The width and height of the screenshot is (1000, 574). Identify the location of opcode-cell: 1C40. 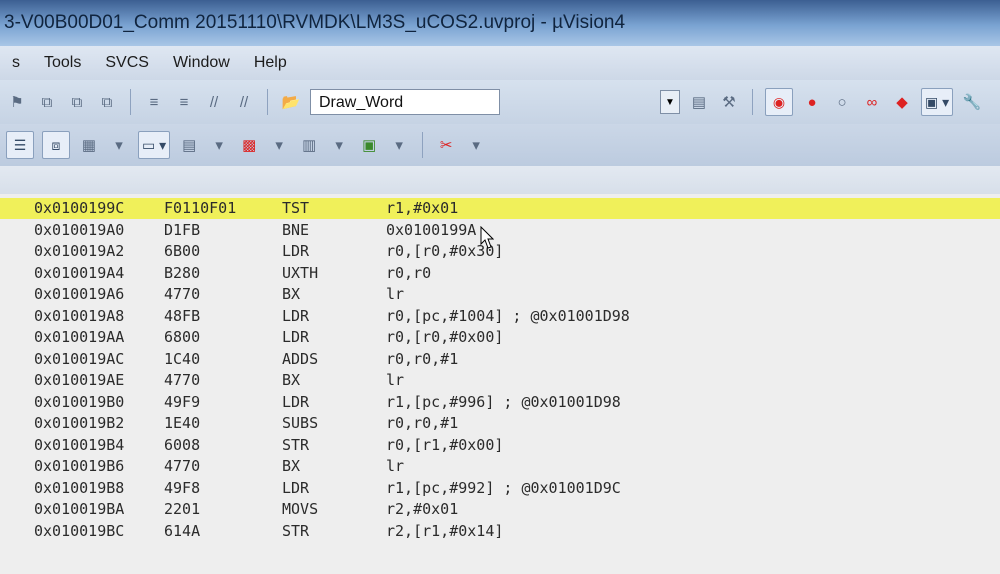
(182, 358).